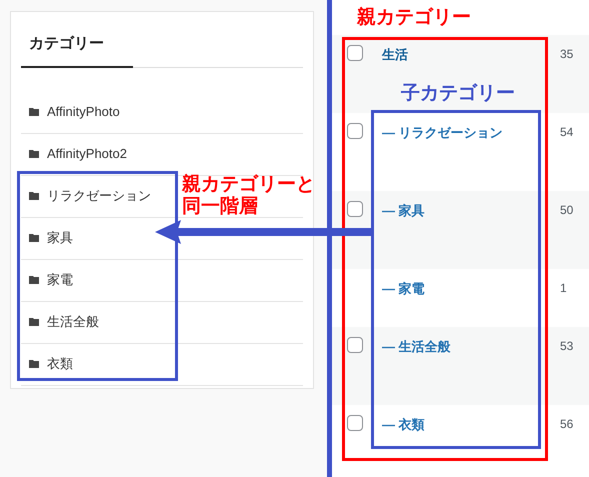 The height and width of the screenshot is (477, 589). Describe the element at coordinates (567, 132) in the screenshot. I see `post-count: 54` at that location.